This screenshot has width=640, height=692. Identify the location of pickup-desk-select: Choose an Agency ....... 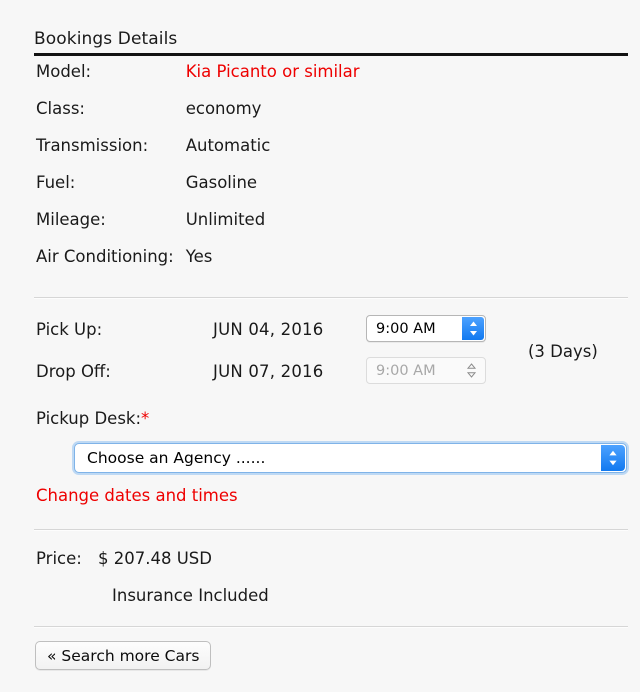
(350, 458).